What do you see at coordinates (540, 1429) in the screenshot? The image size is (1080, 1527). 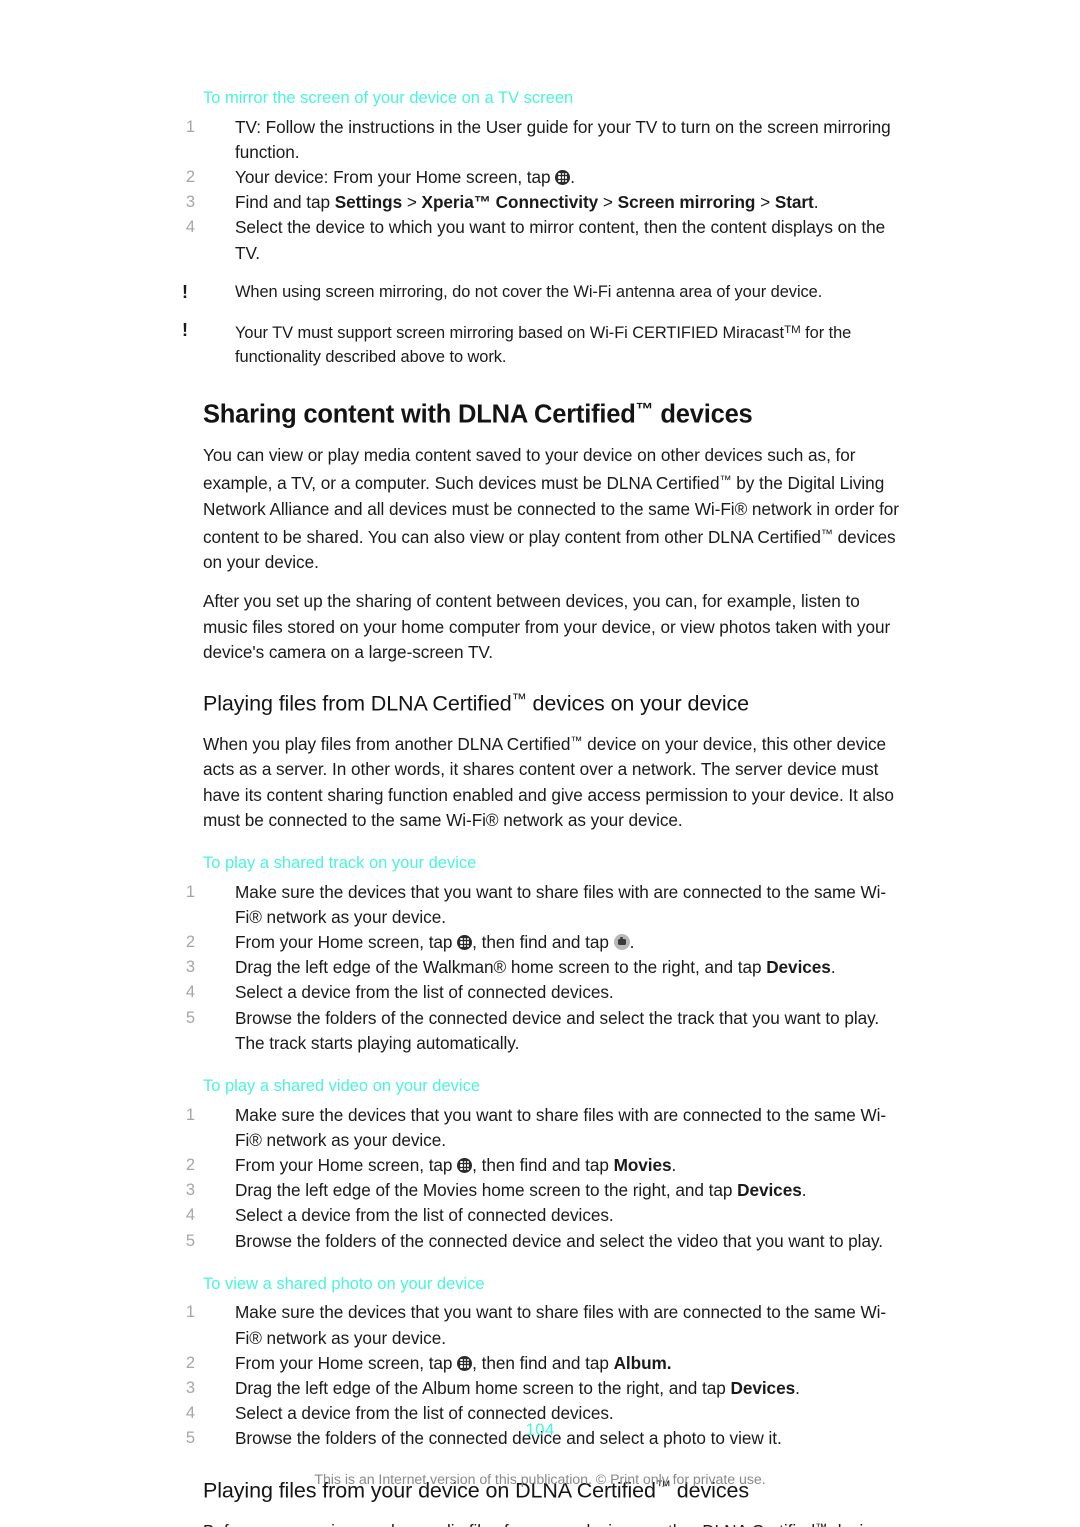 I see `page-number: 104` at bounding box center [540, 1429].